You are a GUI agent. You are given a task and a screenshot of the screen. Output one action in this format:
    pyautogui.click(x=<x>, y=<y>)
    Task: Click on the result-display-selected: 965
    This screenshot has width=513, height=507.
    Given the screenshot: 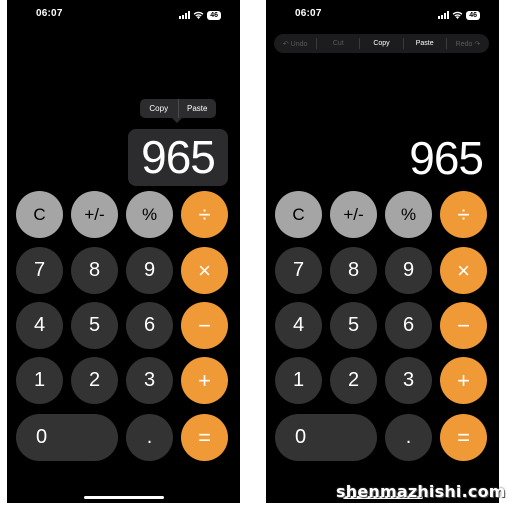 What is the action you would take?
    pyautogui.click(x=178, y=157)
    